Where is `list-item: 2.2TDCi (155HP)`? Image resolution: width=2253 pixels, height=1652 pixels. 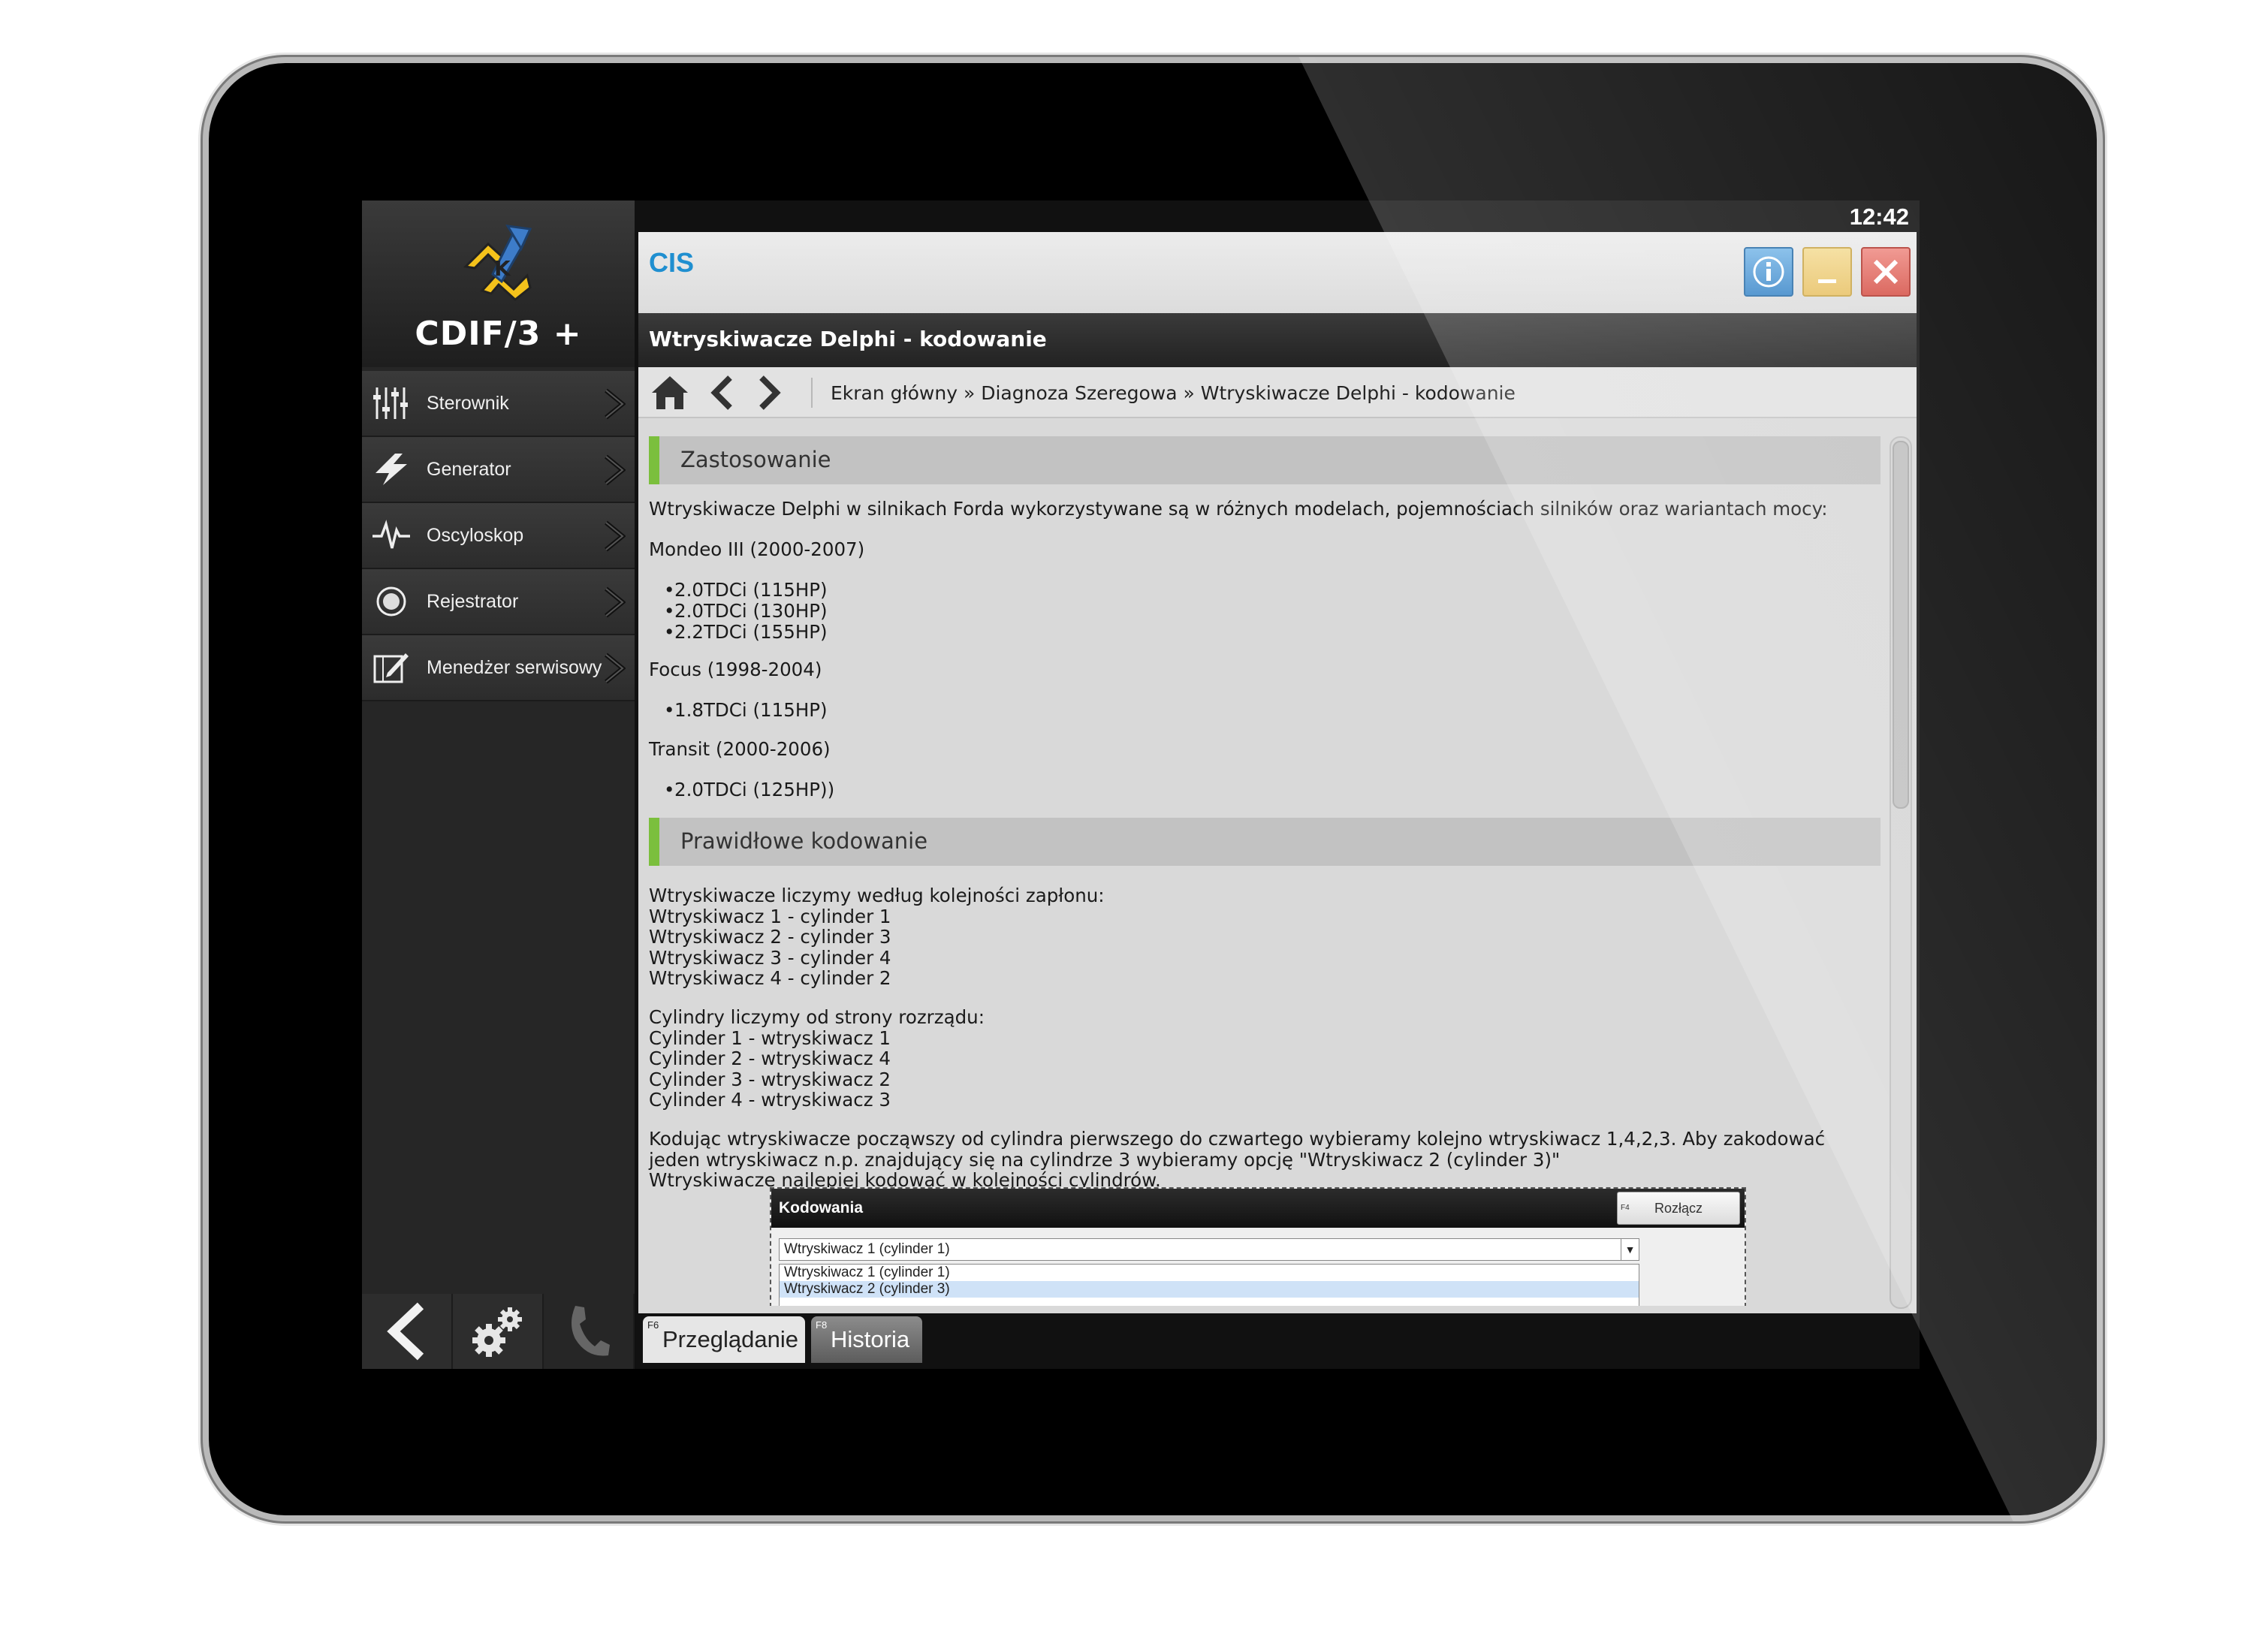 list-item: 2.2TDCi (155HP) is located at coordinates (746, 632).